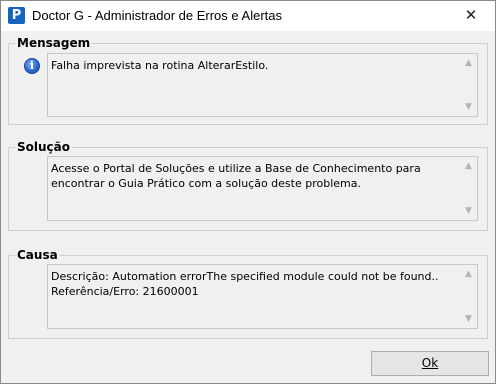 The height and width of the screenshot is (384, 496). Describe the element at coordinates (16, 15) in the screenshot. I see `app-logo-icon: P` at that location.